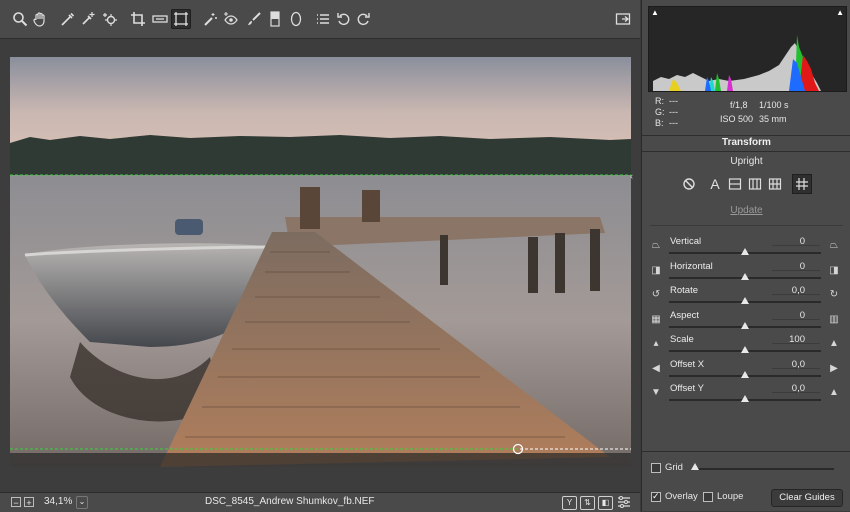  What do you see at coordinates (623, 19) in the screenshot?
I see `fullscreen-toggle-button` at bounding box center [623, 19].